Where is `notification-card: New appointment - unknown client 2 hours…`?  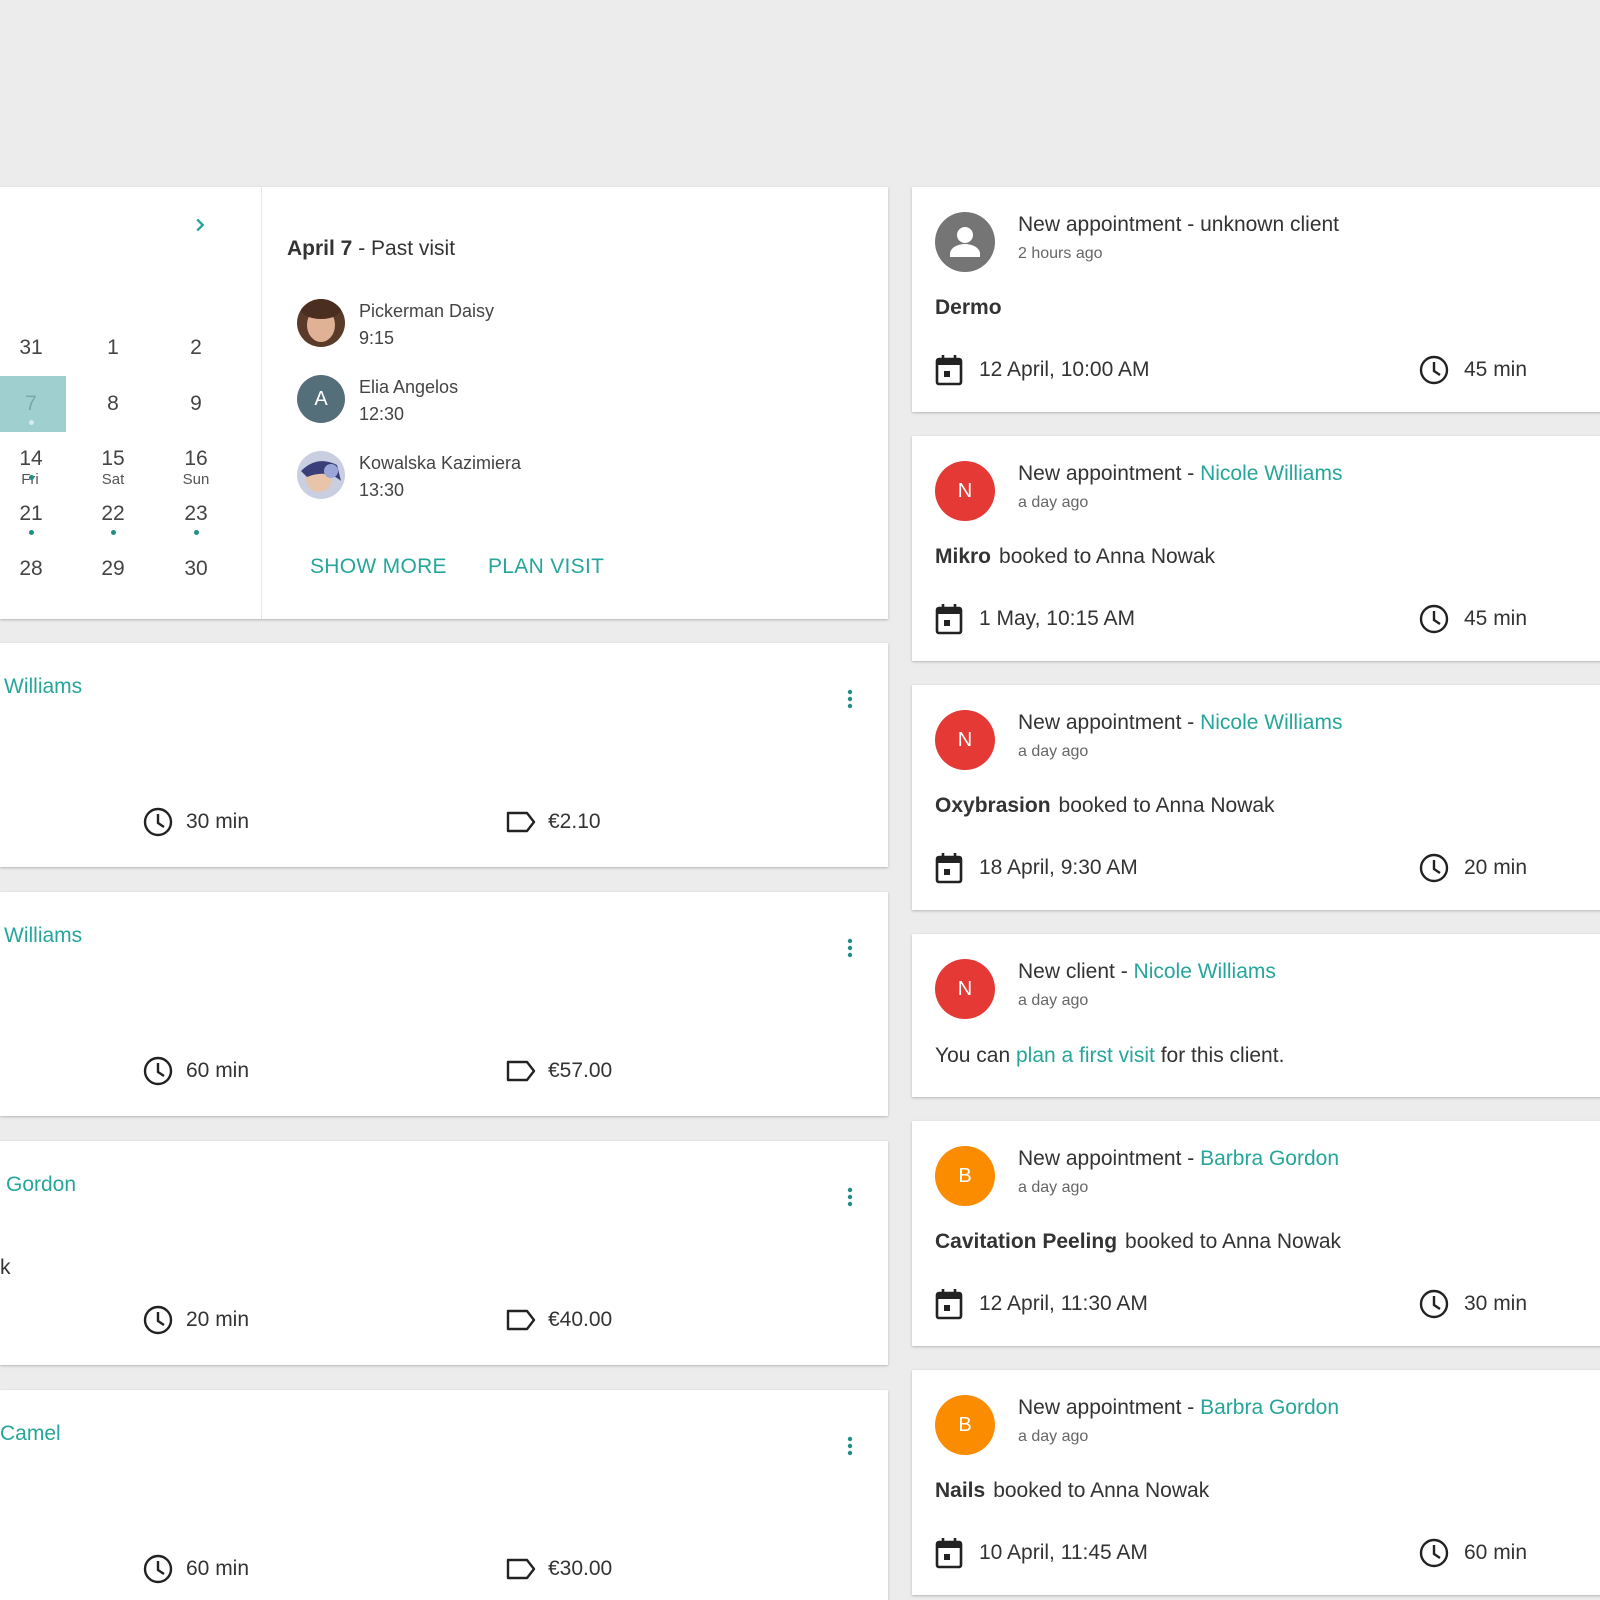
notification-card: New appointment - unknown client 2 hours… is located at coordinates (1256, 299).